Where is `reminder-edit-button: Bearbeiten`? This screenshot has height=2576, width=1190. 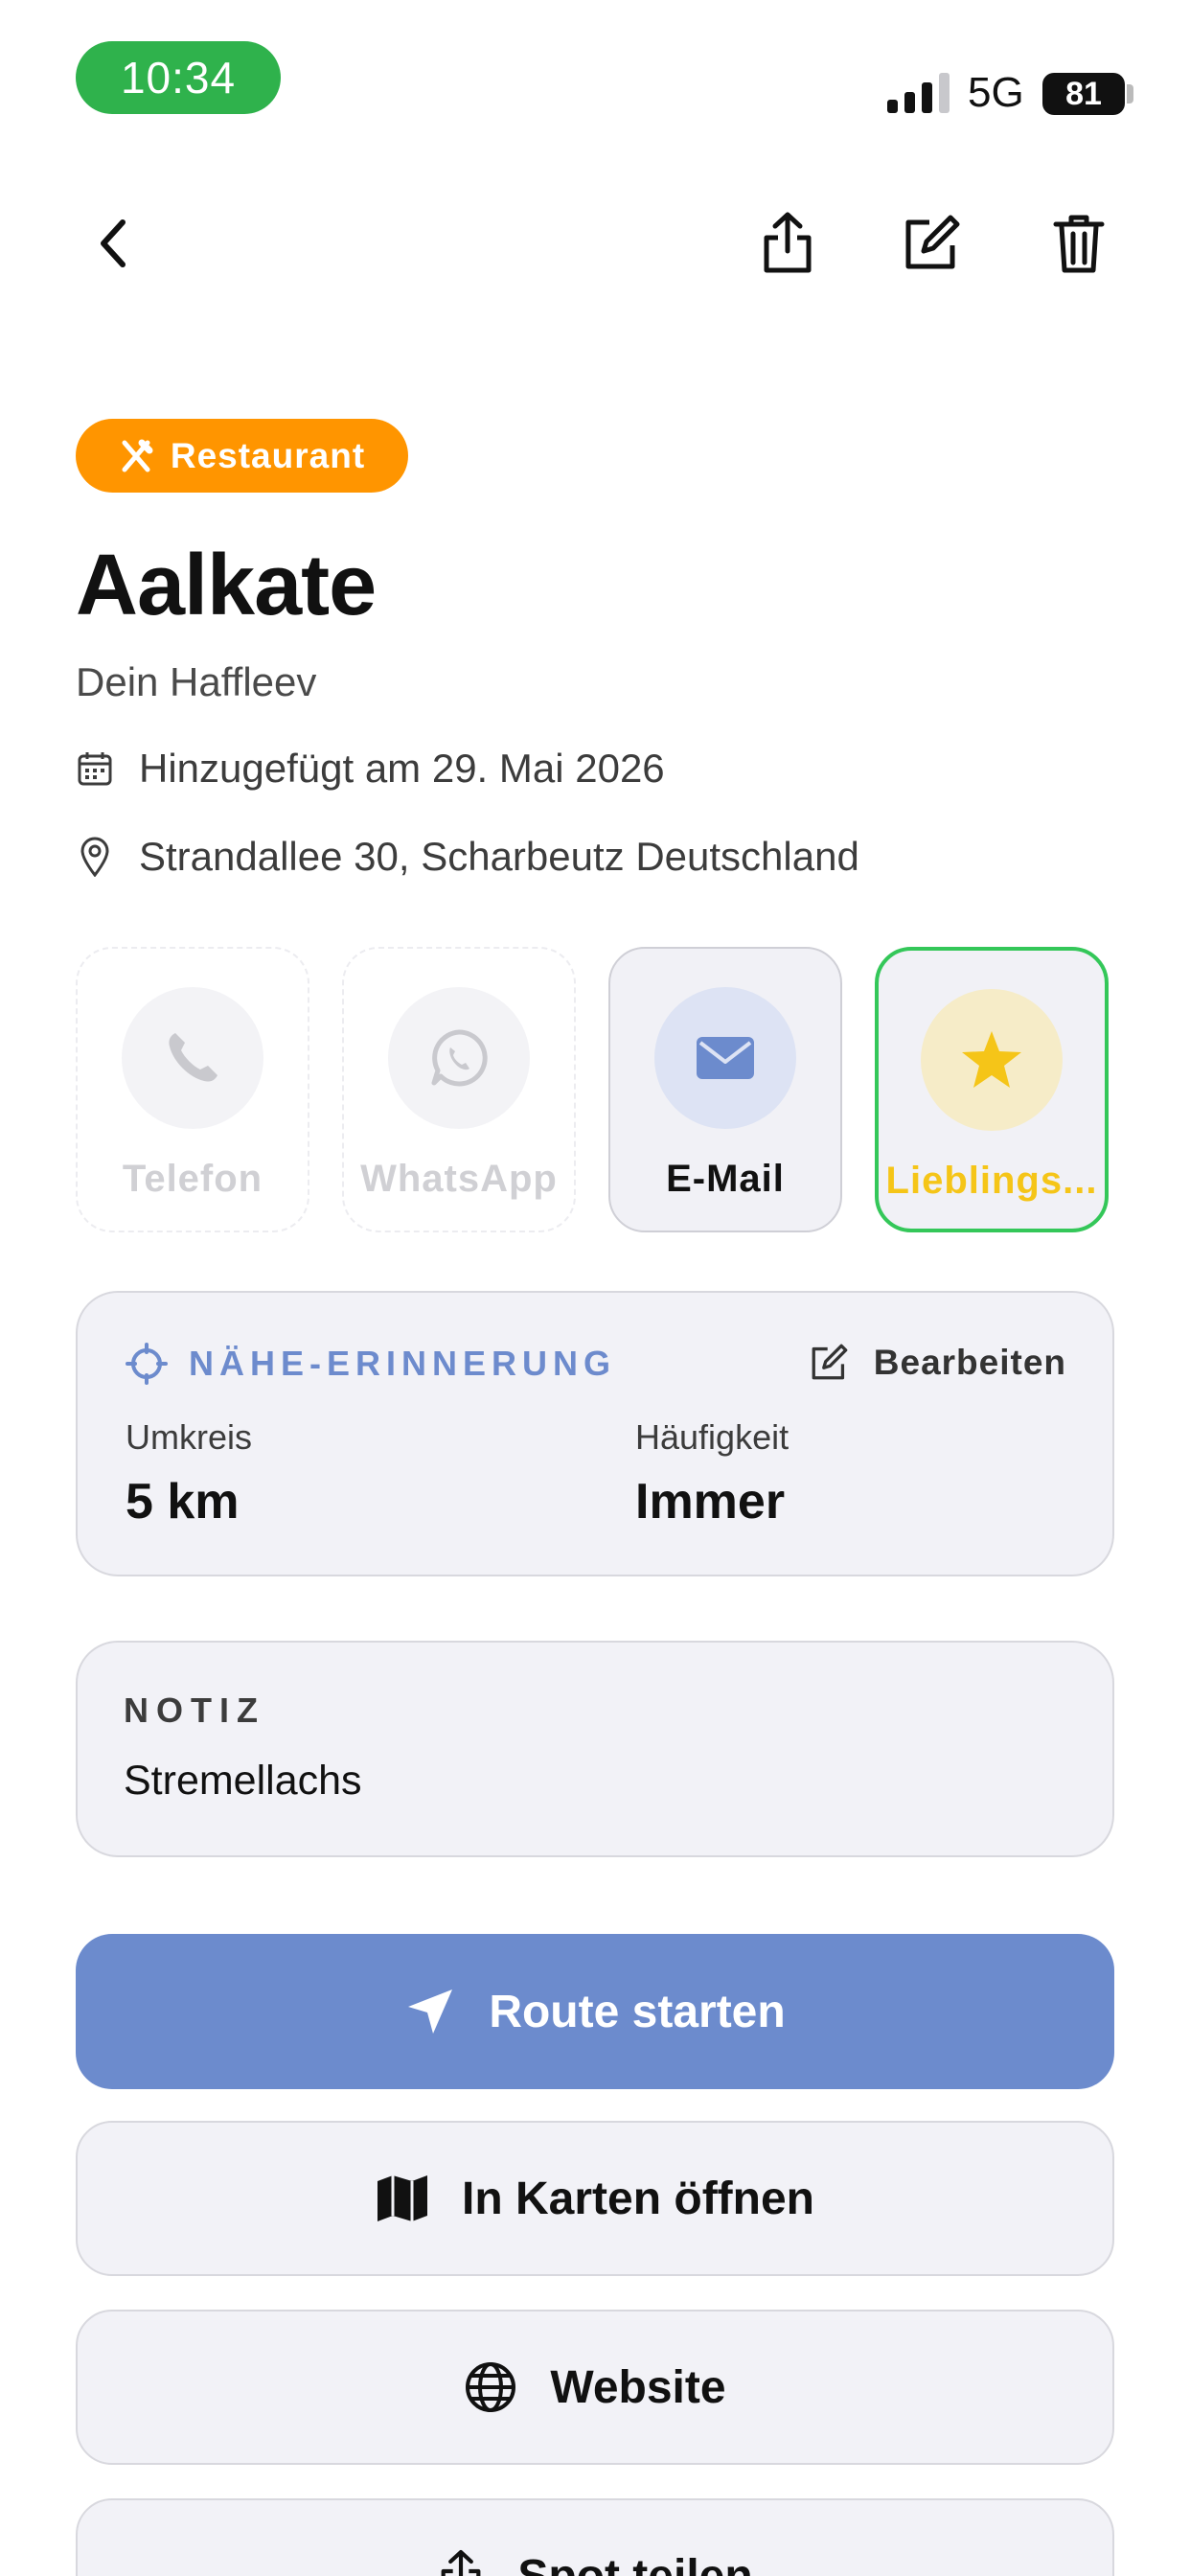
reminder-edit-button: Bearbeiten is located at coordinates (937, 1363).